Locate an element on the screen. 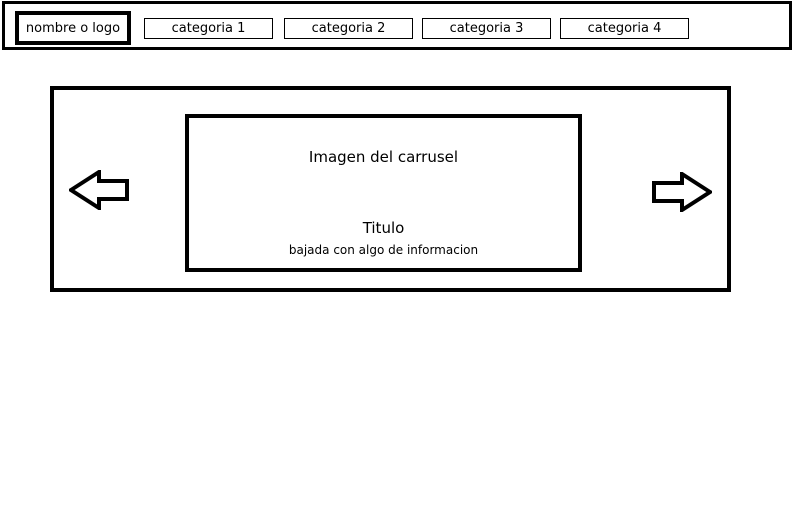 The height and width of the screenshot is (505, 794). nav-item-label: categoria 1 is located at coordinates (208, 28).